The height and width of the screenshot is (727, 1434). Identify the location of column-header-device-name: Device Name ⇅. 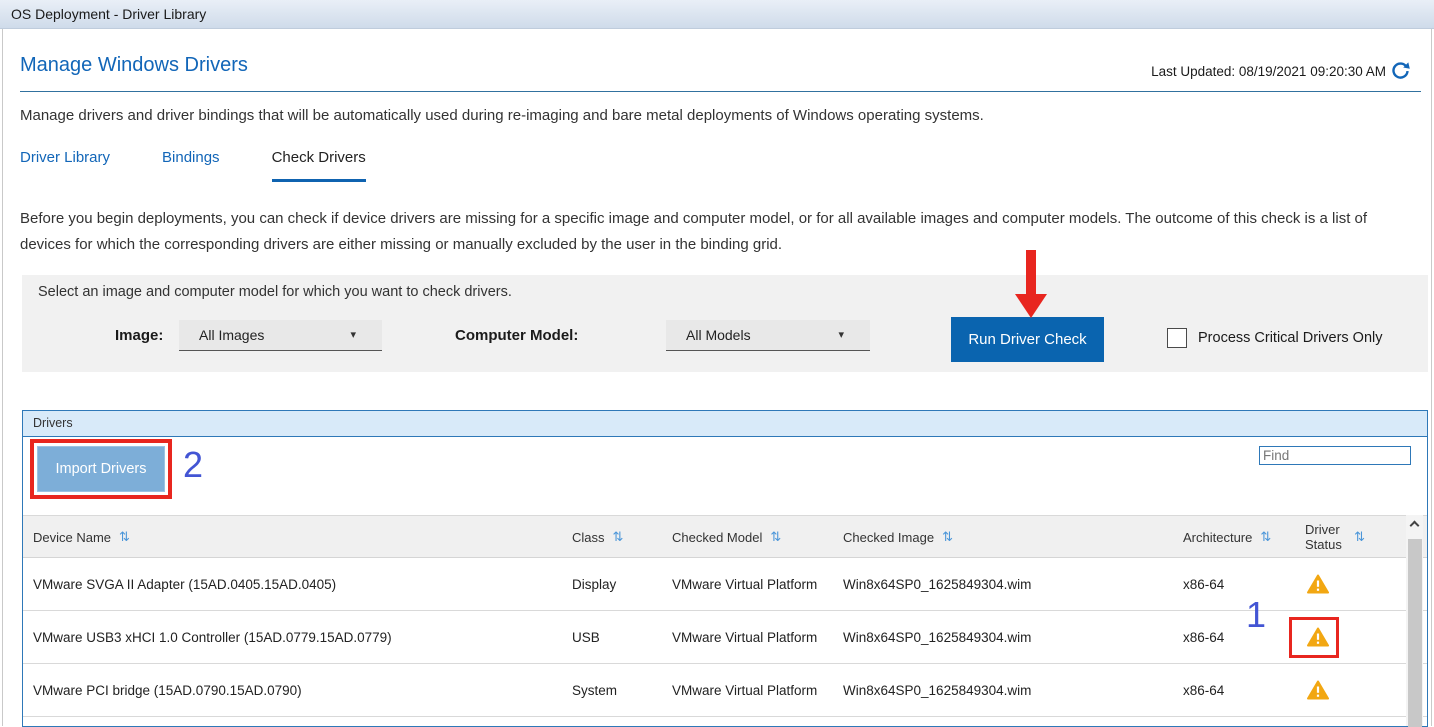
(81, 537).